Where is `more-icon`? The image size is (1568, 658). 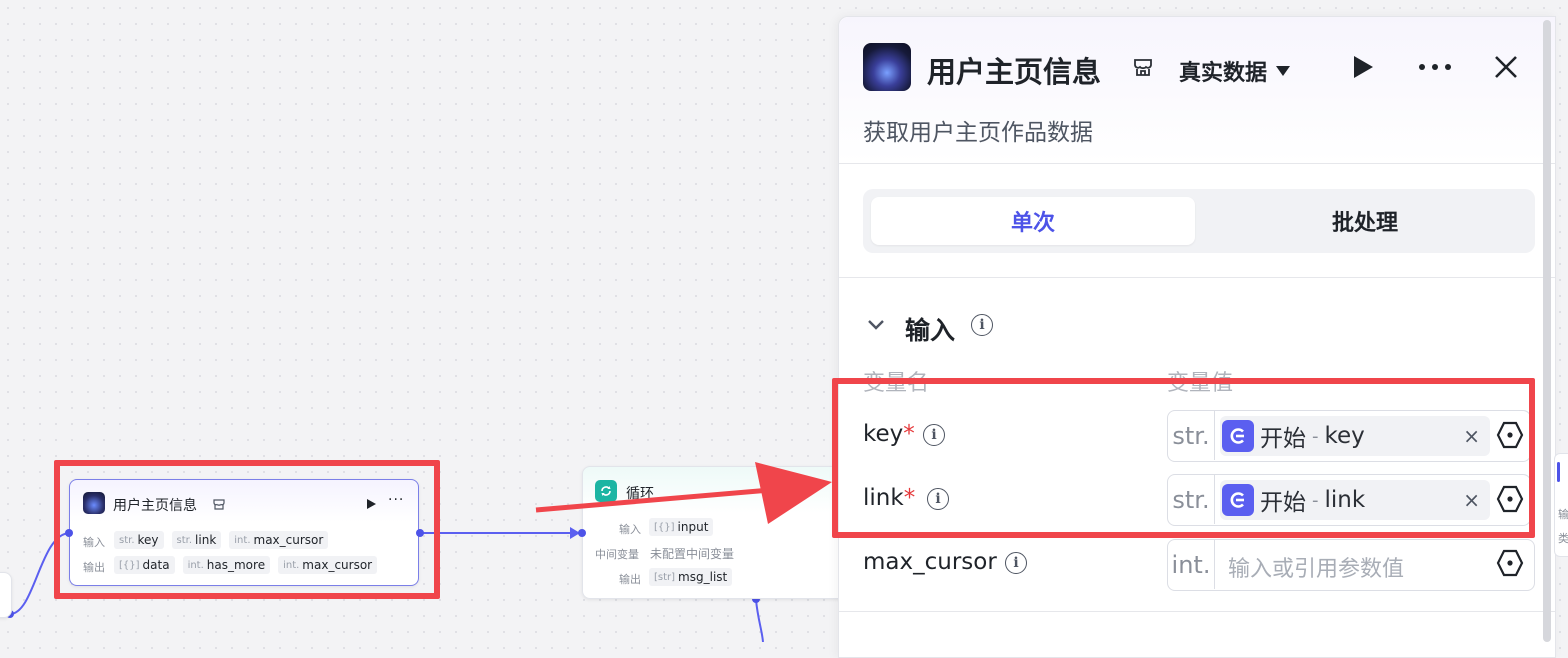
more-icon is located at coordinates (1435, 67).